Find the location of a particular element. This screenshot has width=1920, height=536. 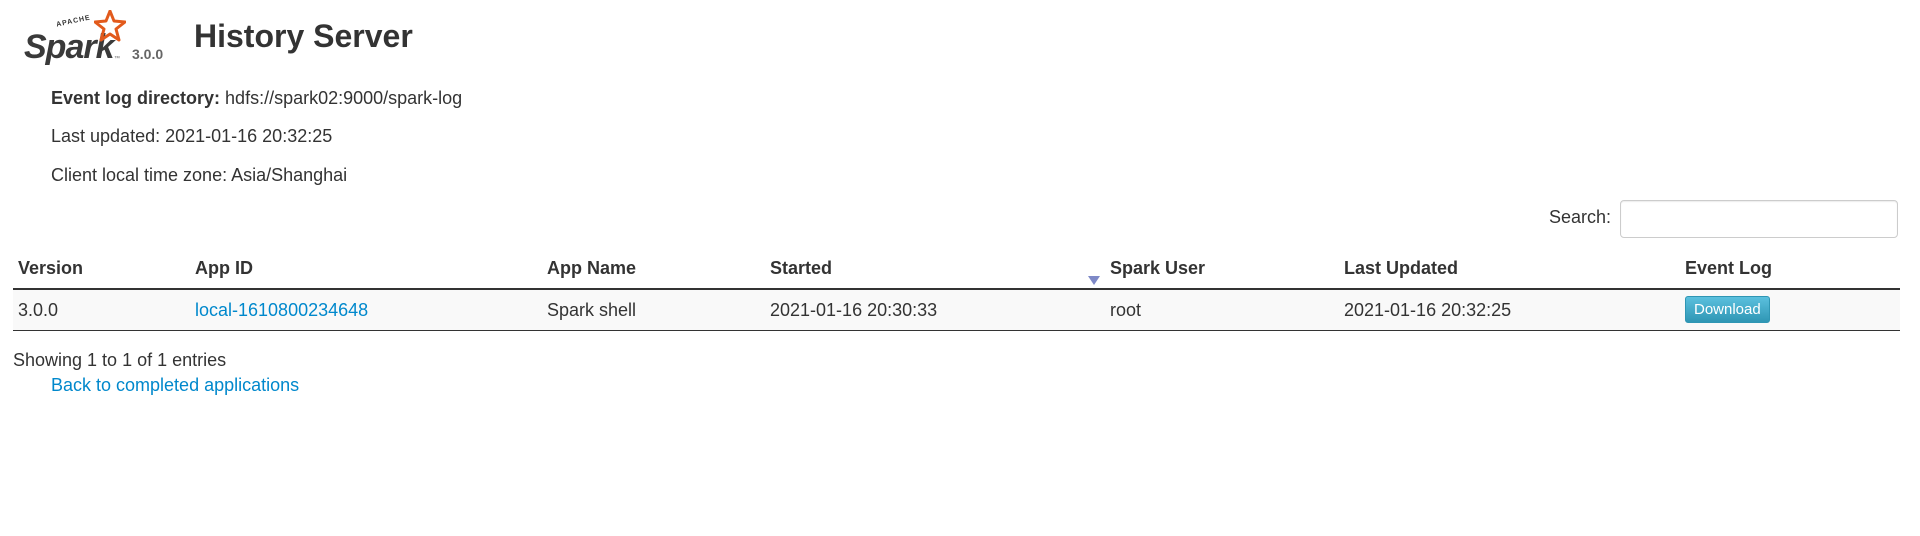

column-header-app-name: App Name is located at coordinates (591, 268).